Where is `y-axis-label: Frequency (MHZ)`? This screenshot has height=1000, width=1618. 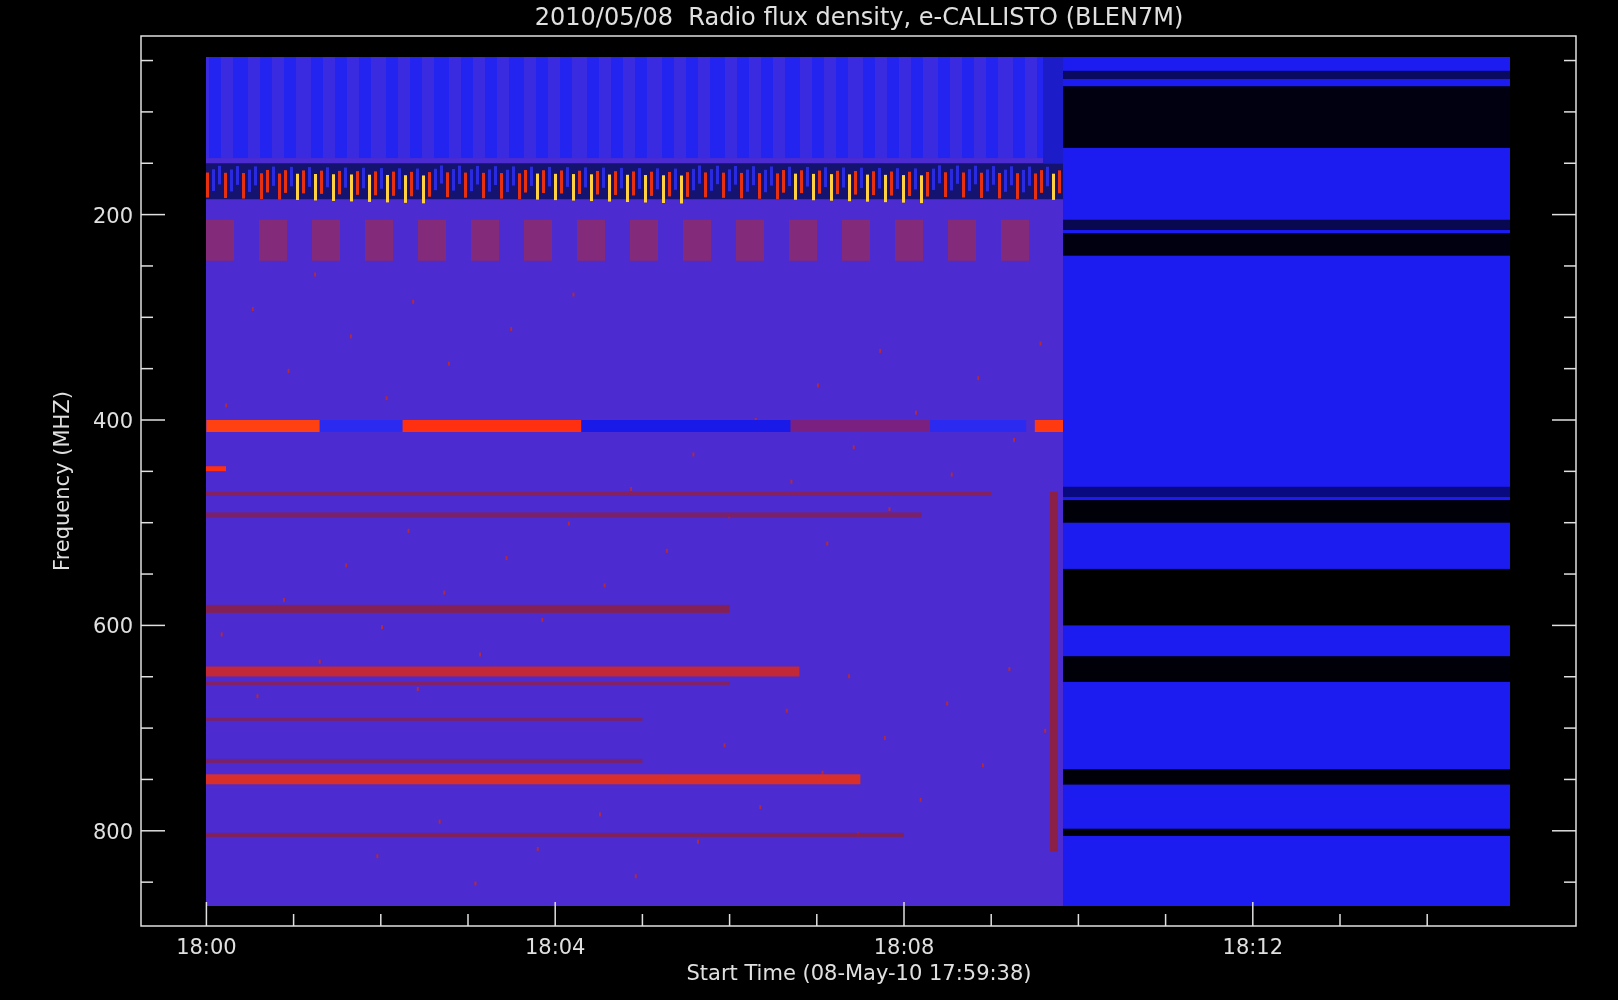 y-axis-label: Frequency (MHZ) is located at coordinates (62, 481).